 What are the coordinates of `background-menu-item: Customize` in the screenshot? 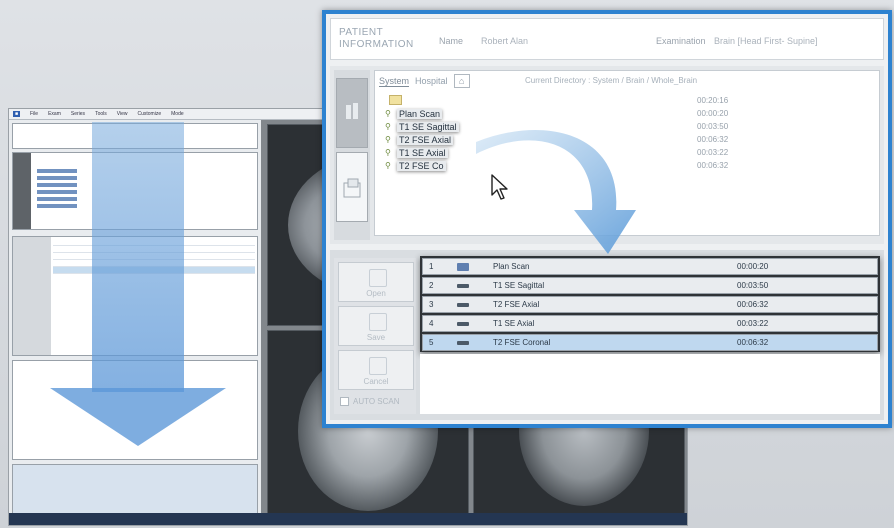 It's located at (150, 114).